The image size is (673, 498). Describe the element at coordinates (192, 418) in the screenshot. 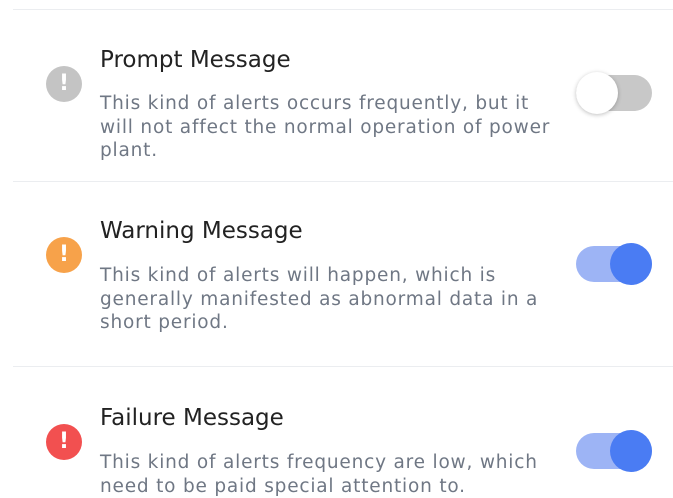

I see `failure-title: Failure Message` at that location.